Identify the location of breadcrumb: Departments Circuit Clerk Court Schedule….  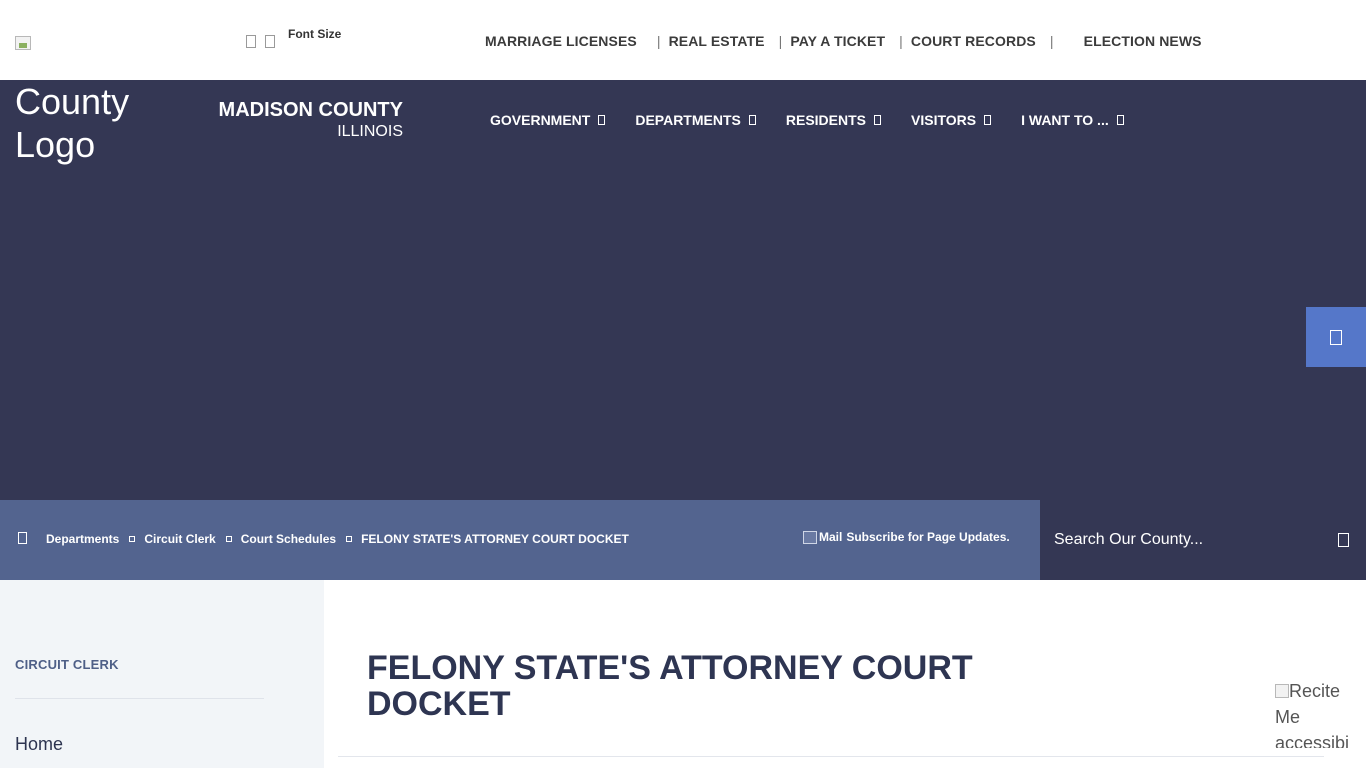
(337, 539).